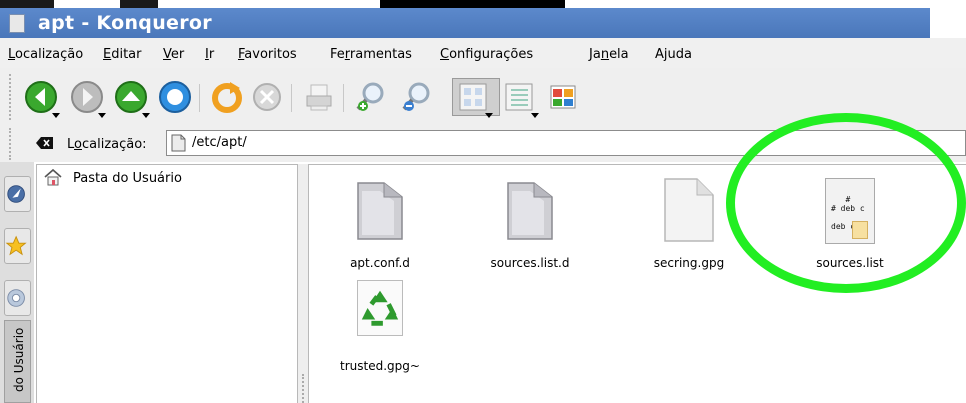  I want to click on menu-localizacao: Localização, so click(45, 54).